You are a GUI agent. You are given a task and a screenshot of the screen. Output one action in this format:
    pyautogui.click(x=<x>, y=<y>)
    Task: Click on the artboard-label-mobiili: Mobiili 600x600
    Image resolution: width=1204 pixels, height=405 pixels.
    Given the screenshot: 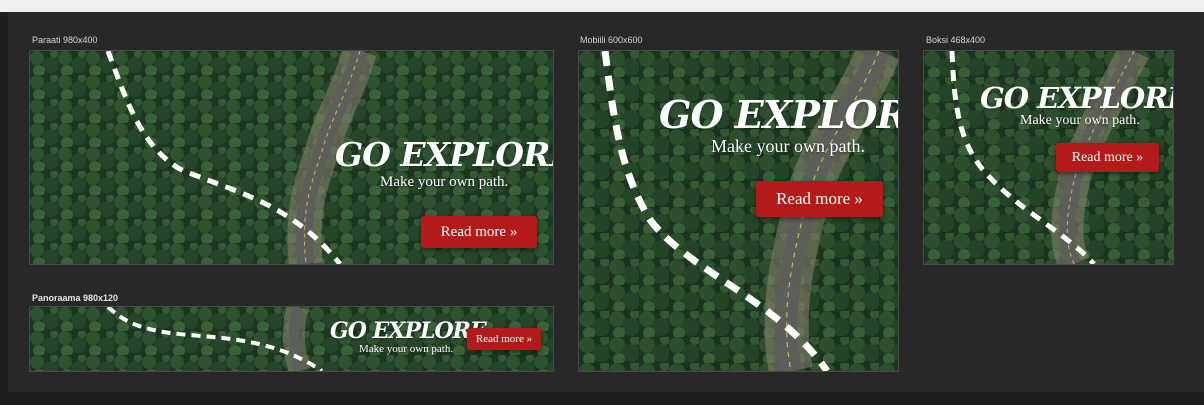 What is the action you would take?
    pyautogui.click(x=611, y=40)
    